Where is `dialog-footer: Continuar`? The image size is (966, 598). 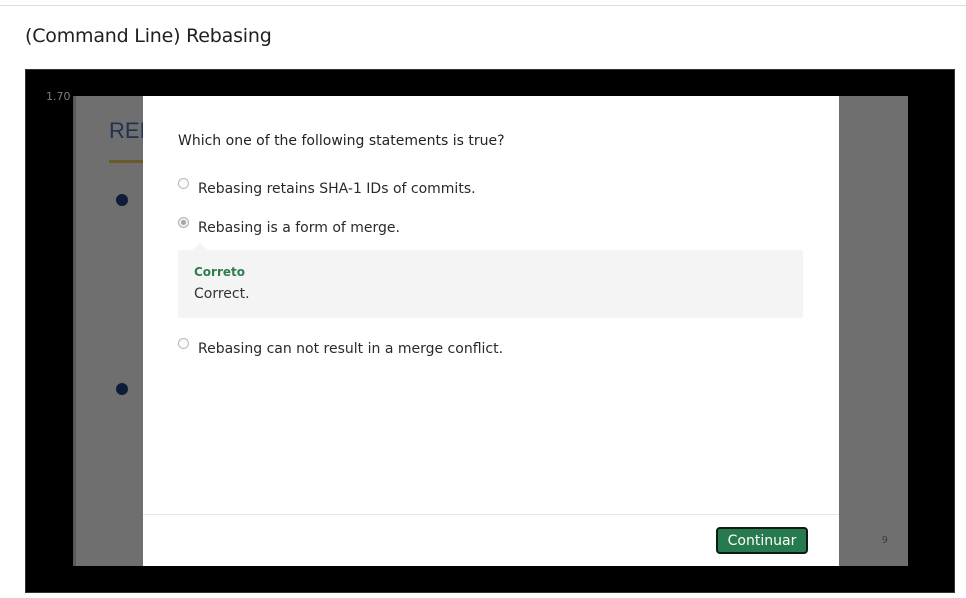 dialog-footer: Continuar is located at coordinates (491, 540).